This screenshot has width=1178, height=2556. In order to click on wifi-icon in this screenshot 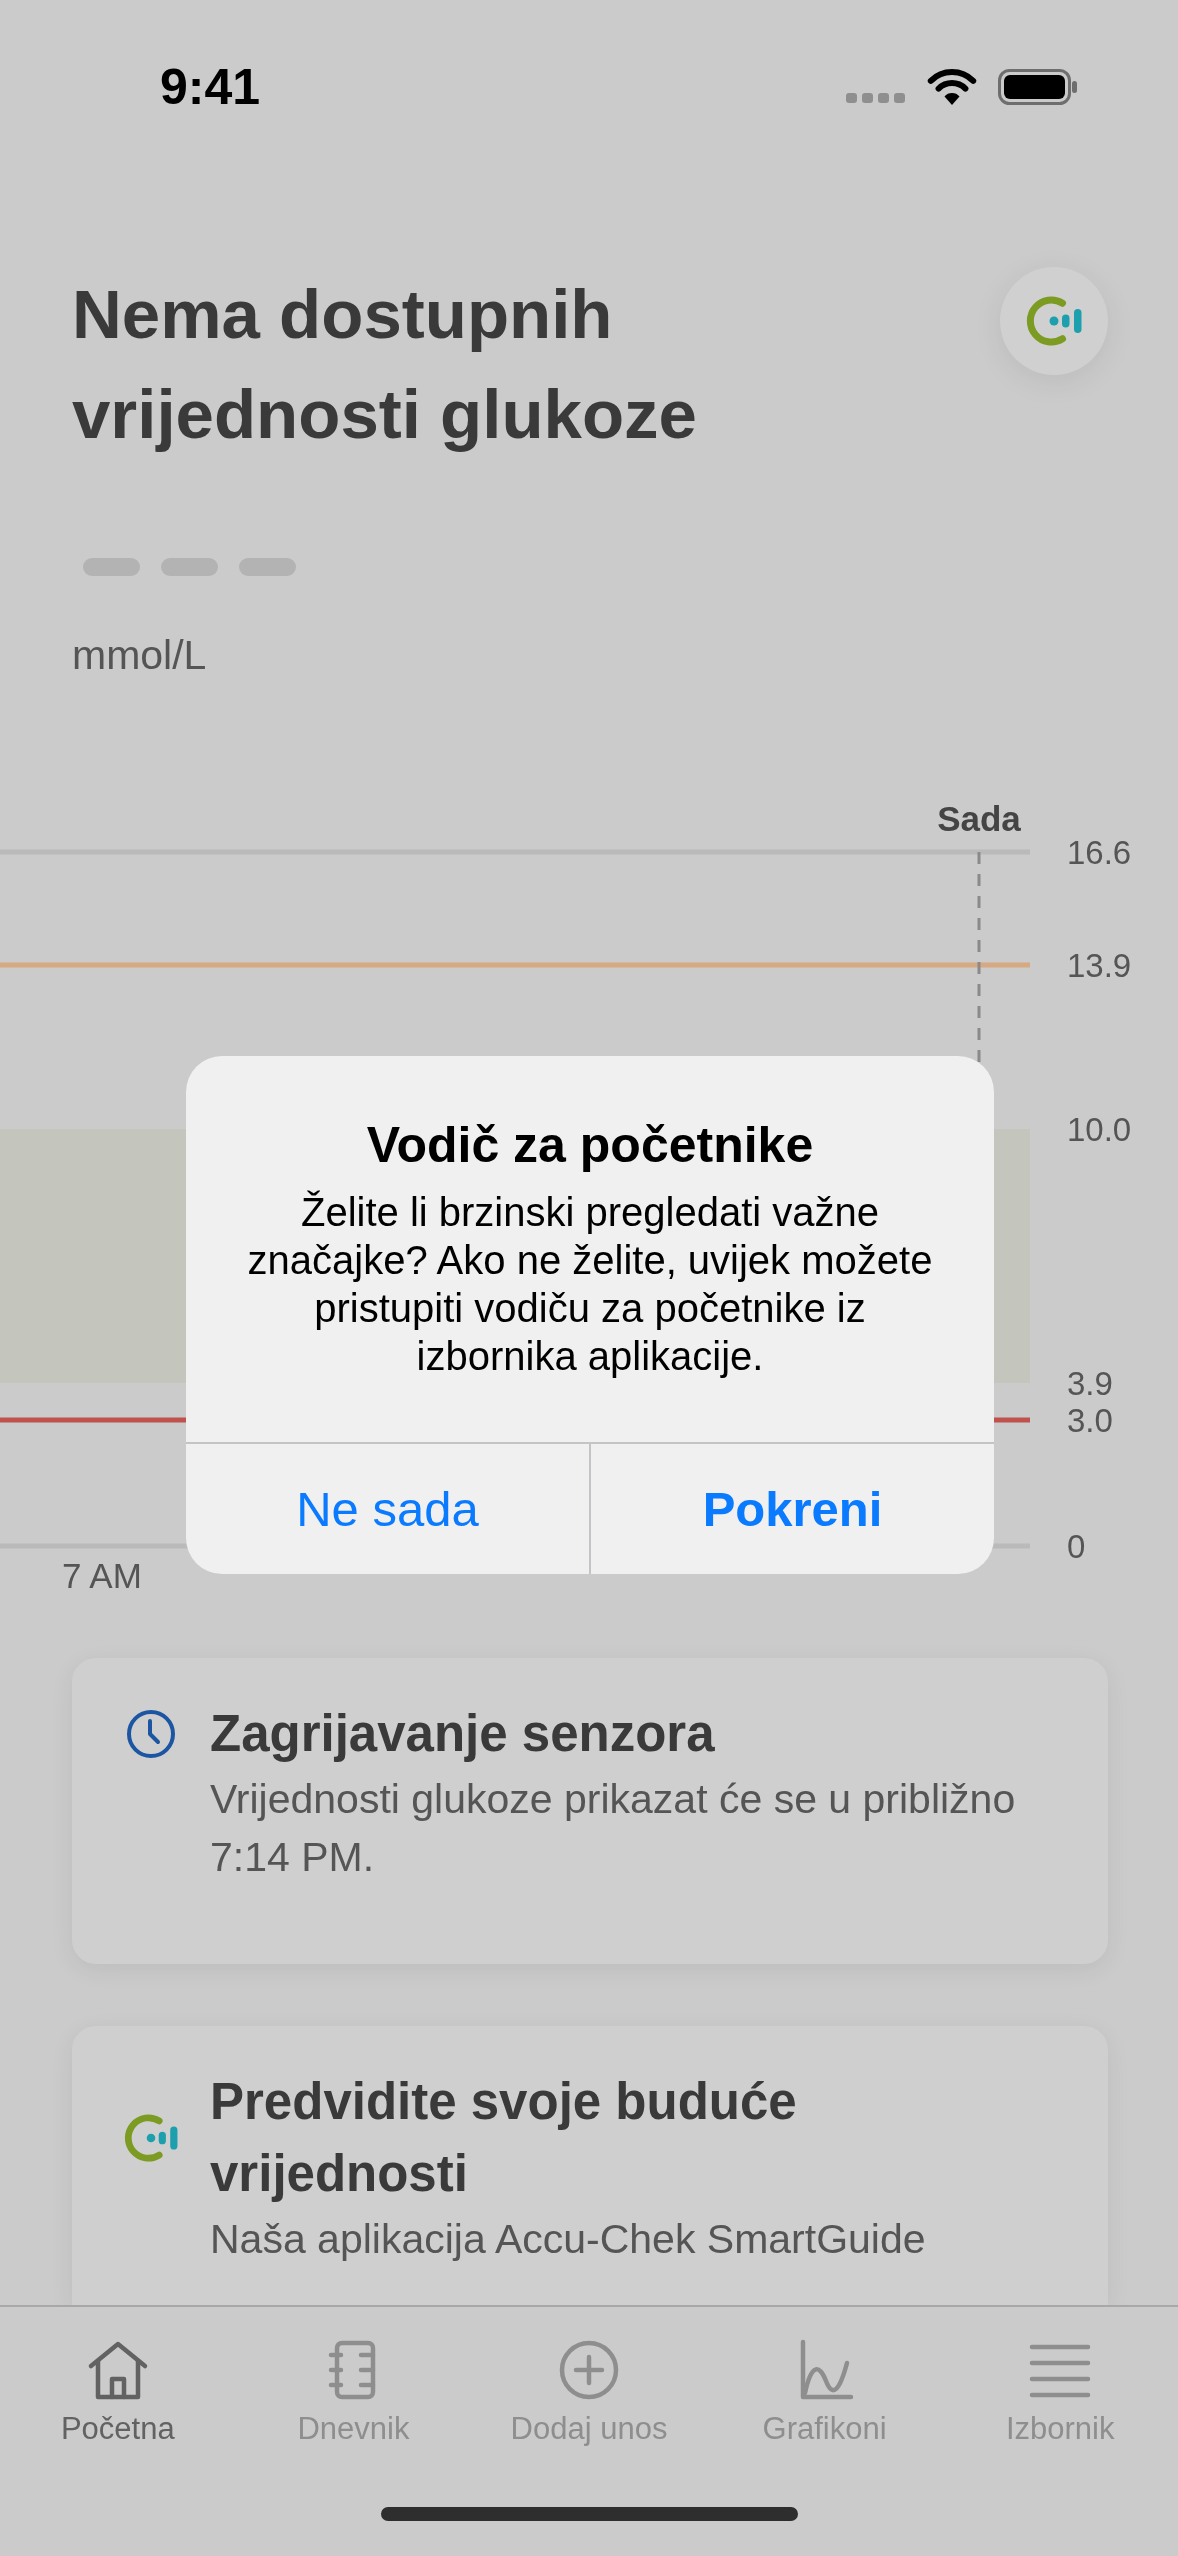, I will do `click(952, 87)`.